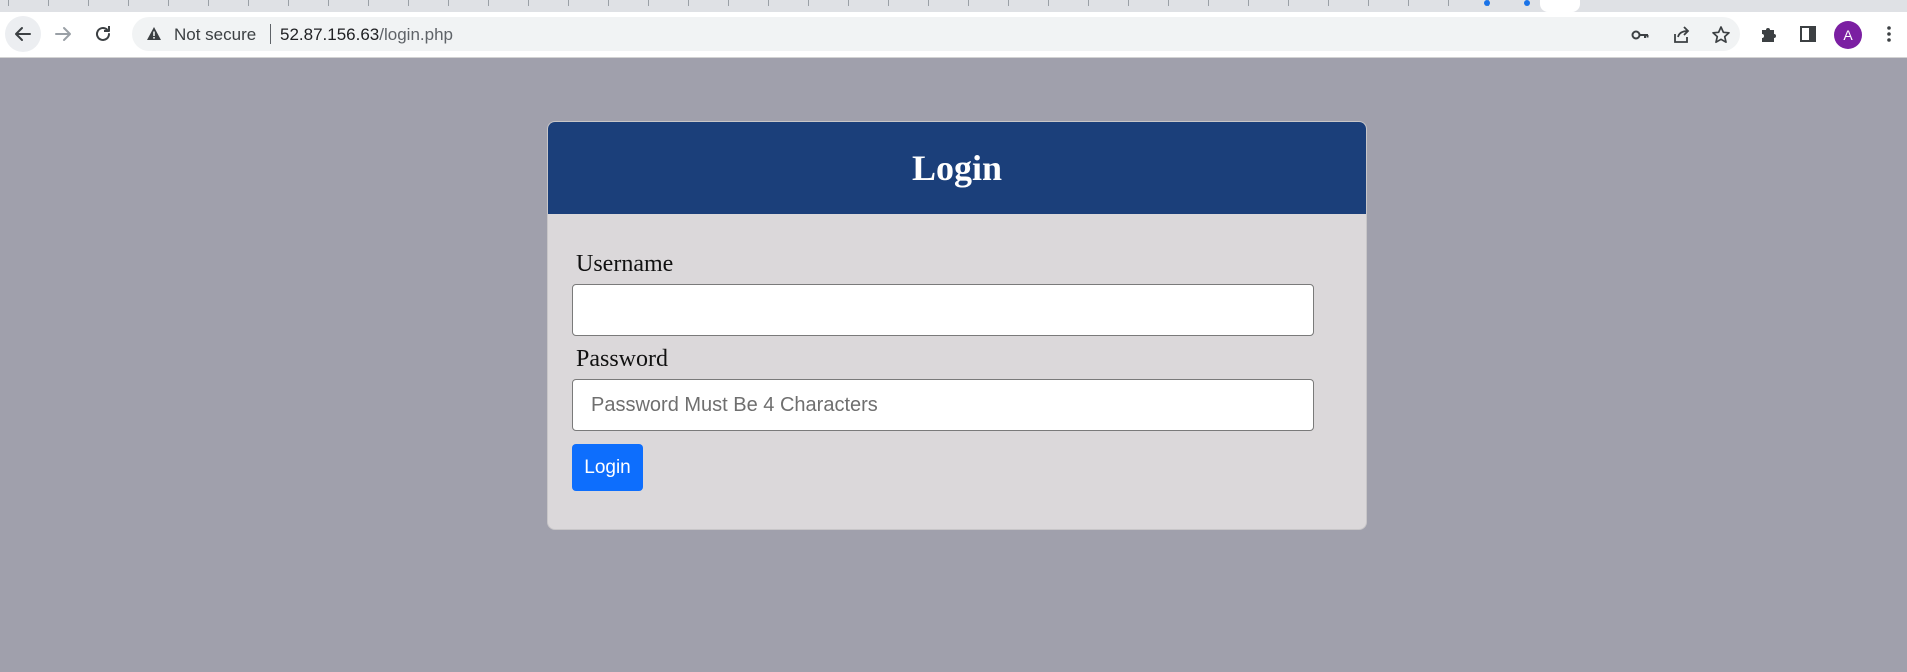 The image size is (1907, 672). Describe the element at coordinates (330, 34) in the screenshot. I see `url-host: 52.87.156.63` at that location.